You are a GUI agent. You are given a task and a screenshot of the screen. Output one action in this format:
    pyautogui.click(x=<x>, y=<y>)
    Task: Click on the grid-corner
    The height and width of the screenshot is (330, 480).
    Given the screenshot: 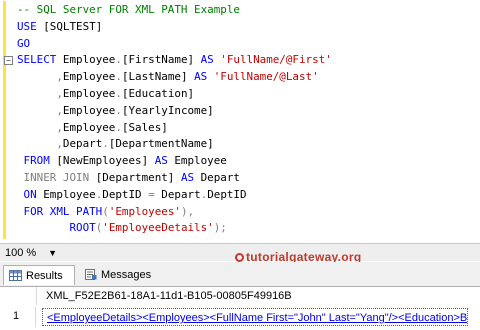 What is the action you would take?
    pyautogui.click(x=18, y=296)
    